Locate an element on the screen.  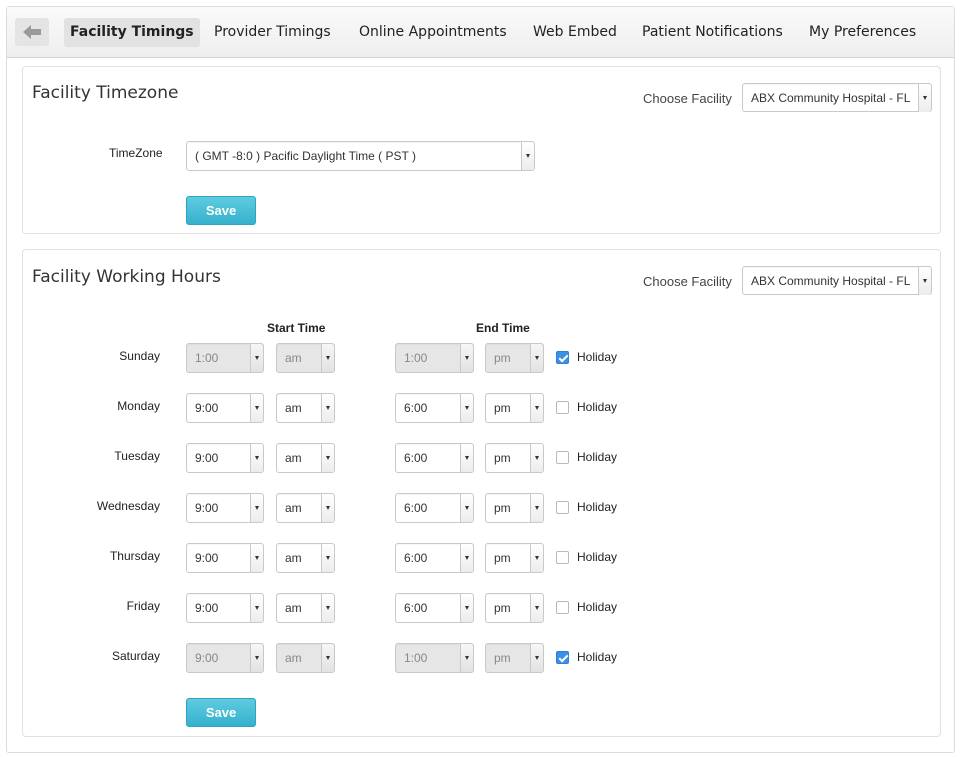
tab-online-appointments: Online Appointments is located at coordinates (433, 32).